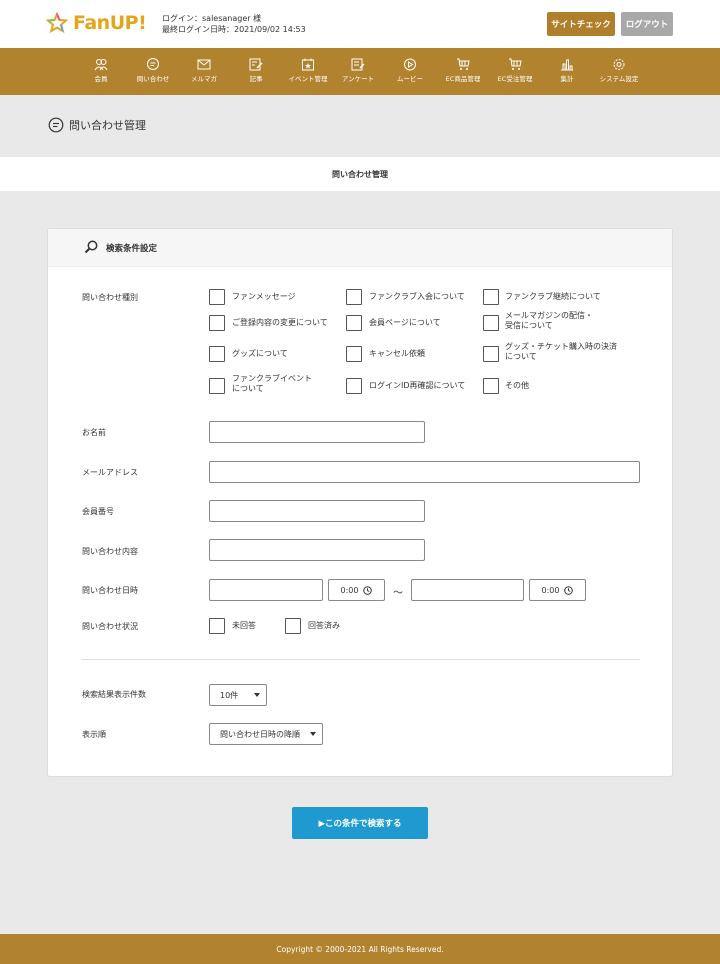  What do you see at coordinates (405, 322) in the screenshot?
I see `checkbox-label: 会員ページについて` at bounding box center [405, 322].